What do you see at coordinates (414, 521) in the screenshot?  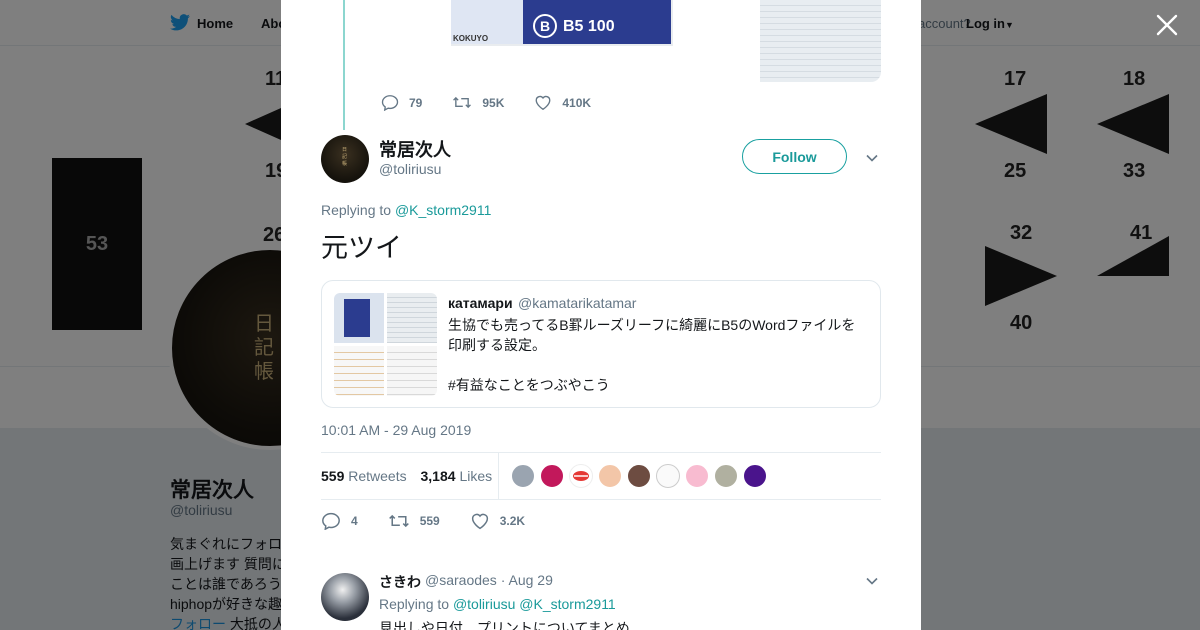 I see `retweet-action: 559` at bounding box center [414, 521].